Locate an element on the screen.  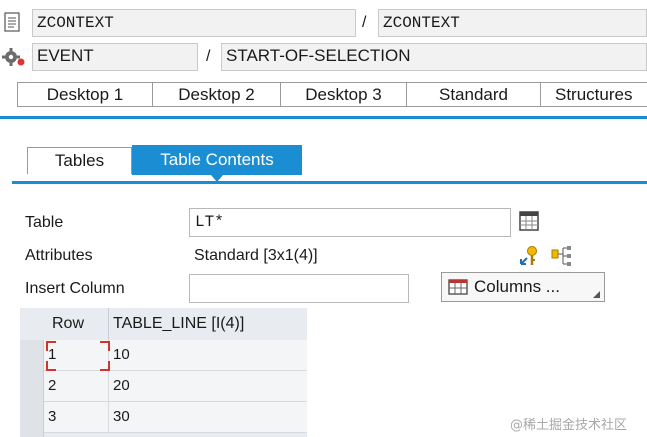
tab-table-contents: Table Contents is located at coordinates (217, 160).